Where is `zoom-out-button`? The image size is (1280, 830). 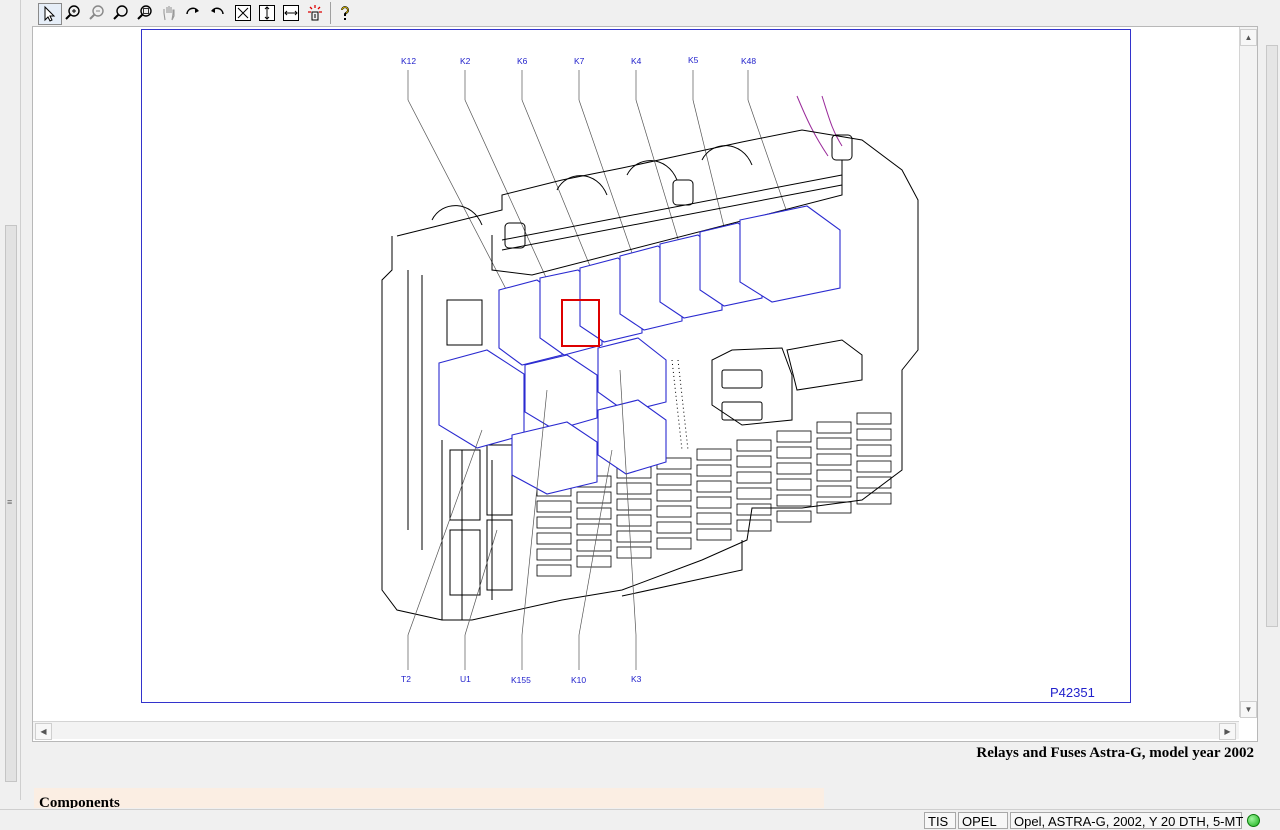 zoom-out-button is located at coordinates (97, 13).